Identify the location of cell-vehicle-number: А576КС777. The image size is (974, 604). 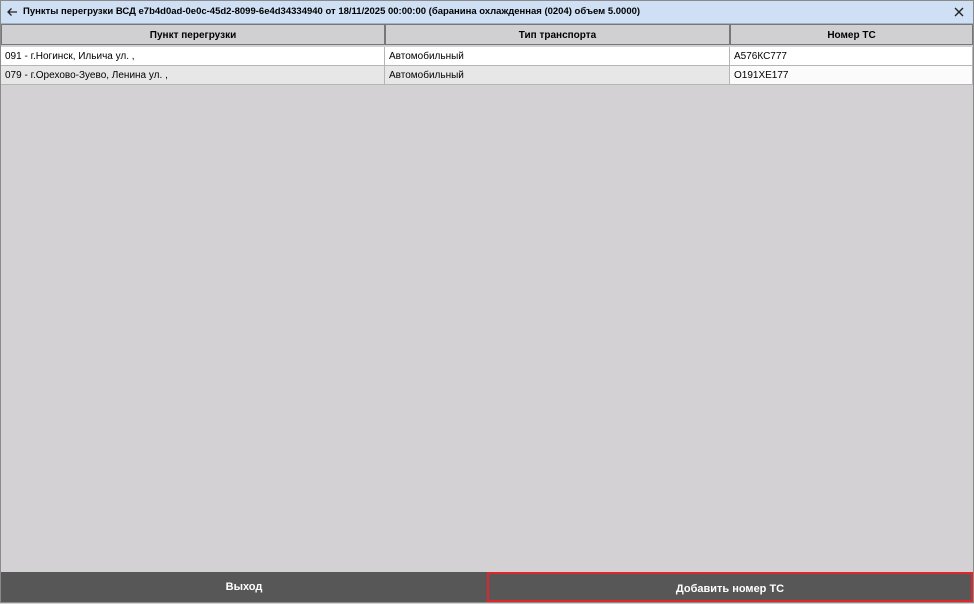
(851, 56).